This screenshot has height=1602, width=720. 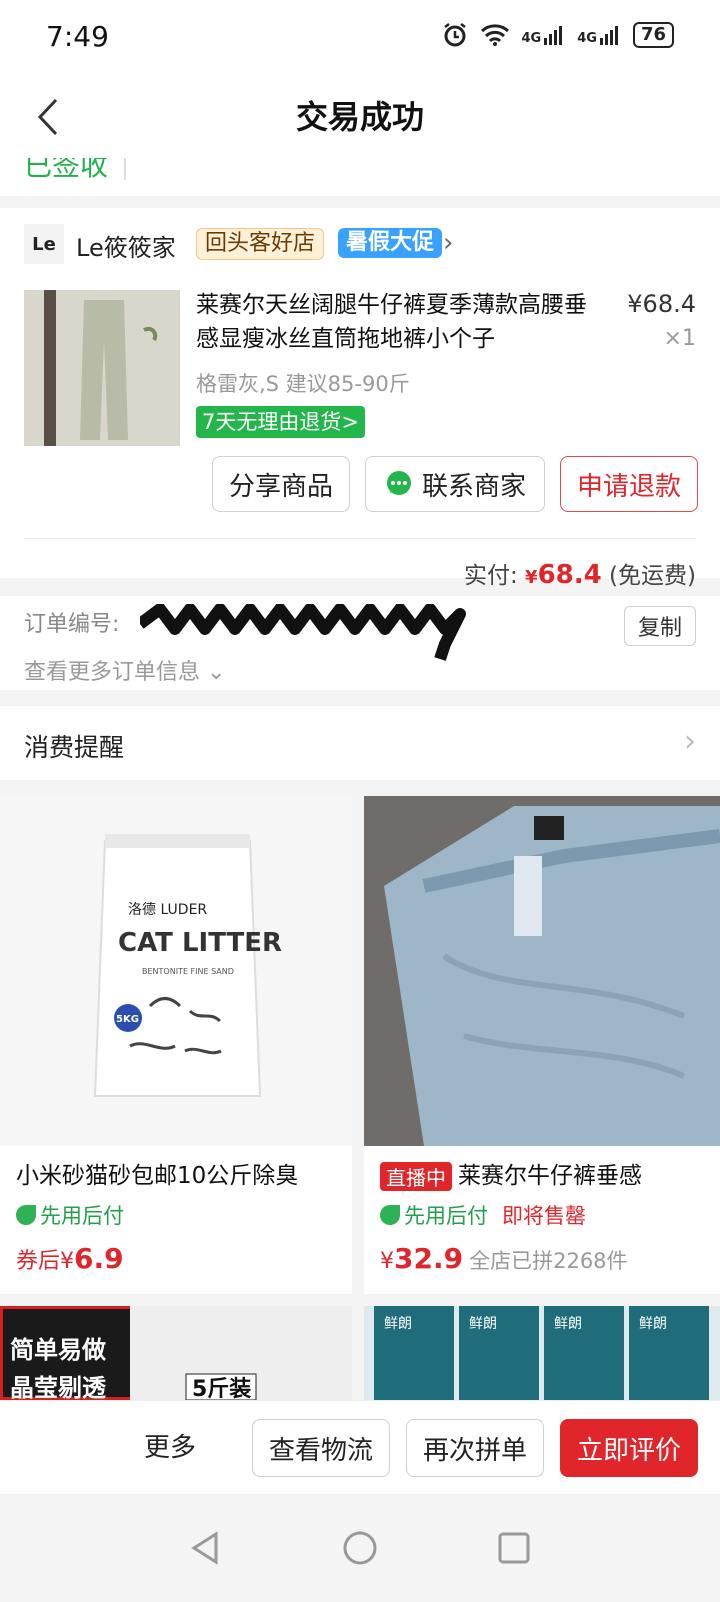 I want to click on system-recents-icon, so click(x=514, y=1548).